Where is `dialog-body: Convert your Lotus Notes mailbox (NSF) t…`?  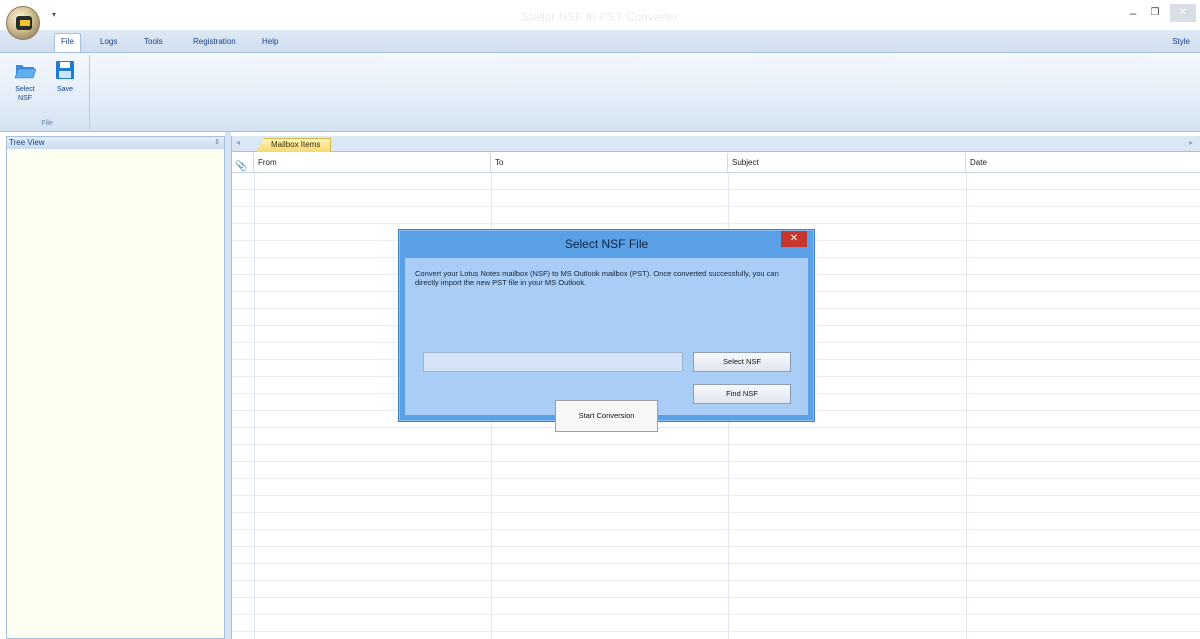
dialog-body: Convert your Lotus Notes mailbox (NSF) t… is located at coordinates (606, 345).